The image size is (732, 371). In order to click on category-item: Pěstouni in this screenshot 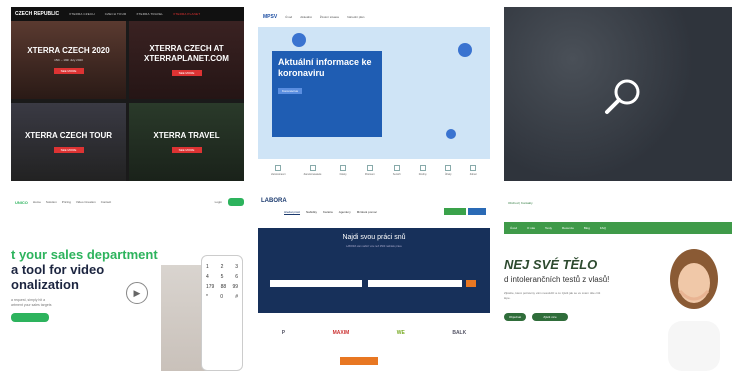, I will do `click(370, 170)`.